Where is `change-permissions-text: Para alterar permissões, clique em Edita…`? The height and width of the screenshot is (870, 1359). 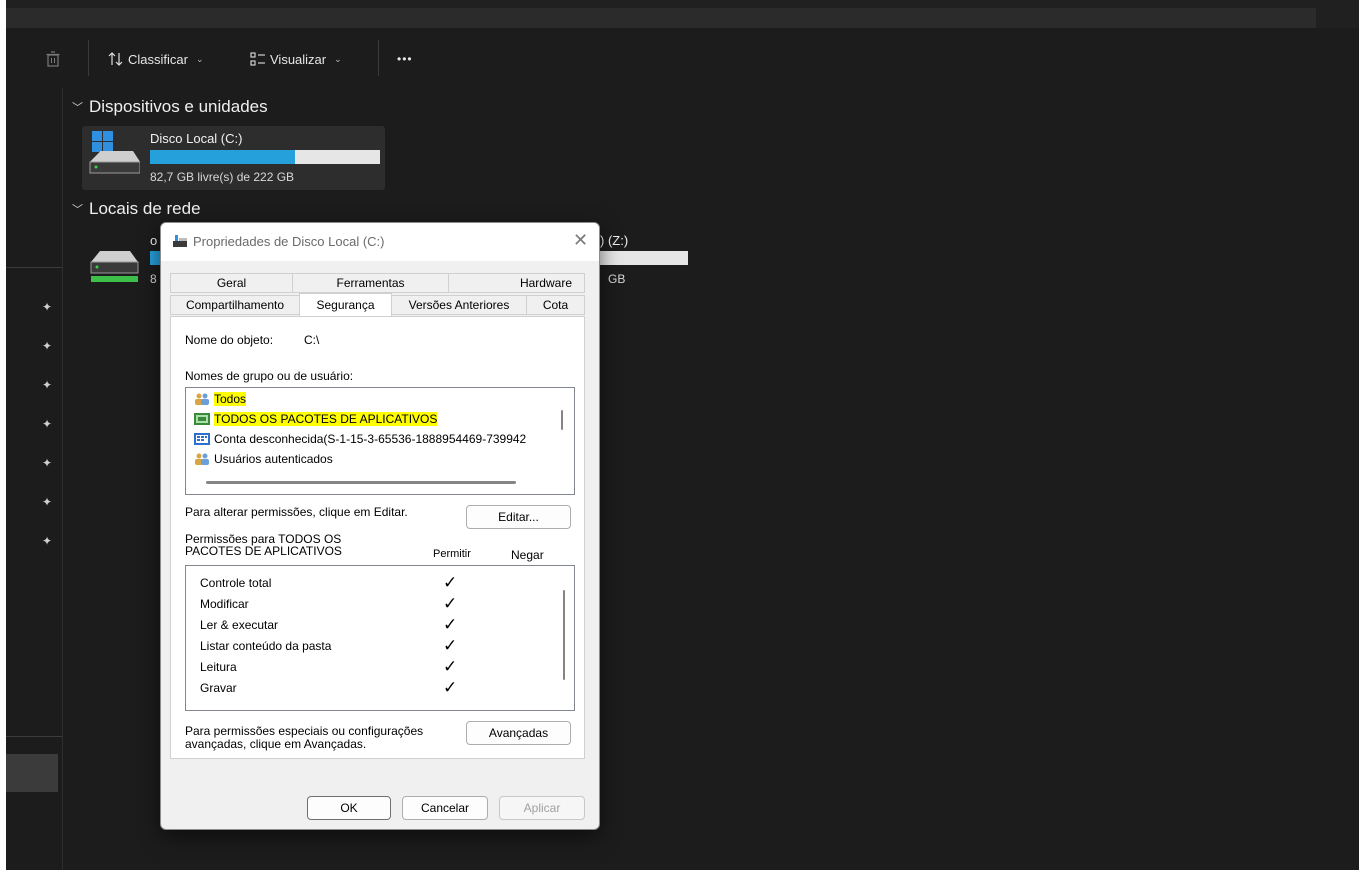
change-permissions-text: Para alterar permissões, clique em Edita… is located at coordinates (296, 512).